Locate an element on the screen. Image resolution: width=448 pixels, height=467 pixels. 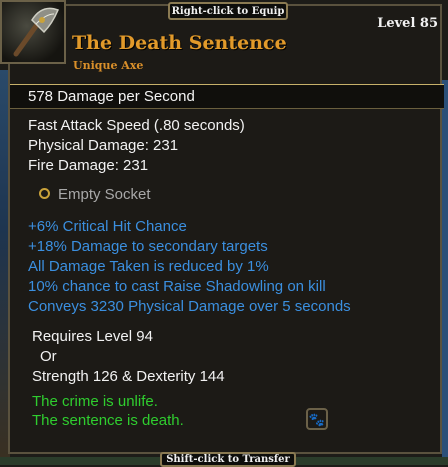
requirement-stats: Strength 126 & Dexterity 144 is located at coordinates (128, 376).